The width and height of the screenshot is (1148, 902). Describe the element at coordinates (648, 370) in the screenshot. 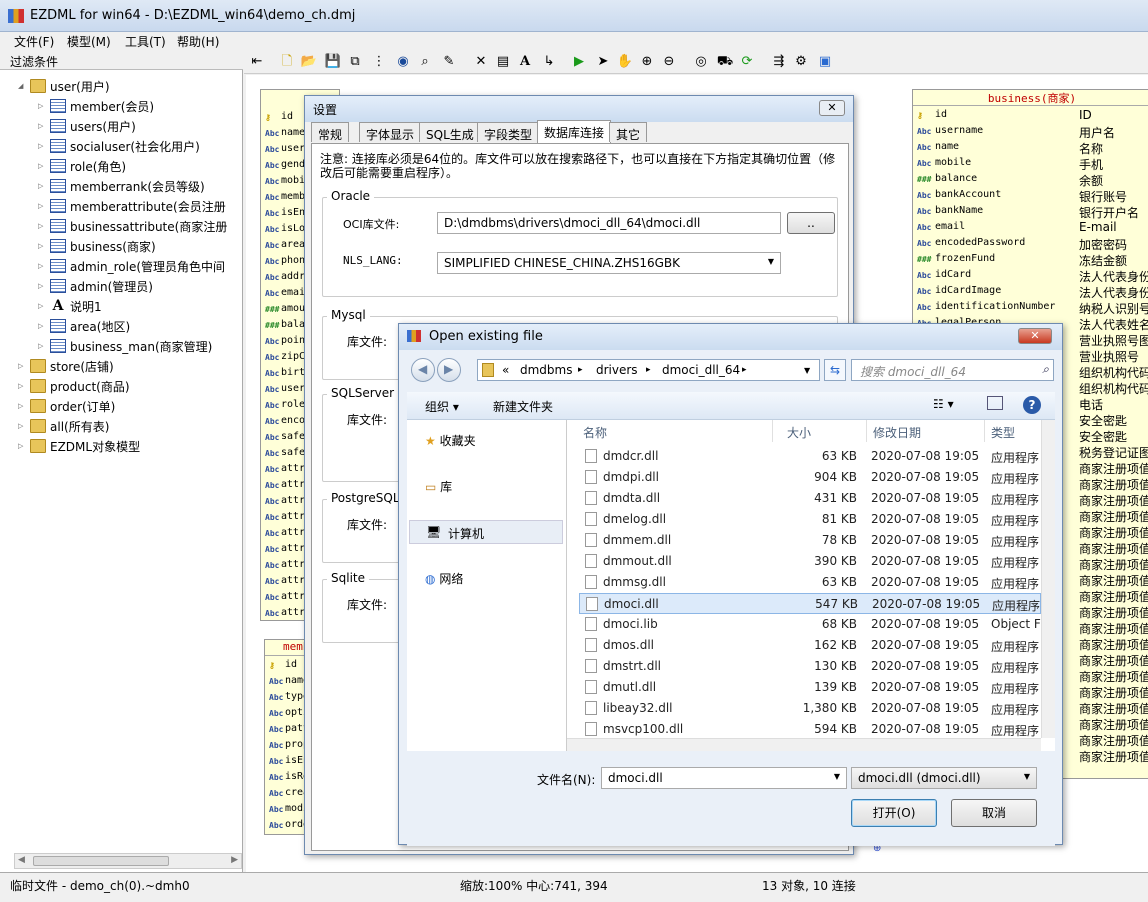

I see `address-bar: « dmdbms ▸ drivers ▸ dmoci_dll_64 ▸ ▼` at that location.